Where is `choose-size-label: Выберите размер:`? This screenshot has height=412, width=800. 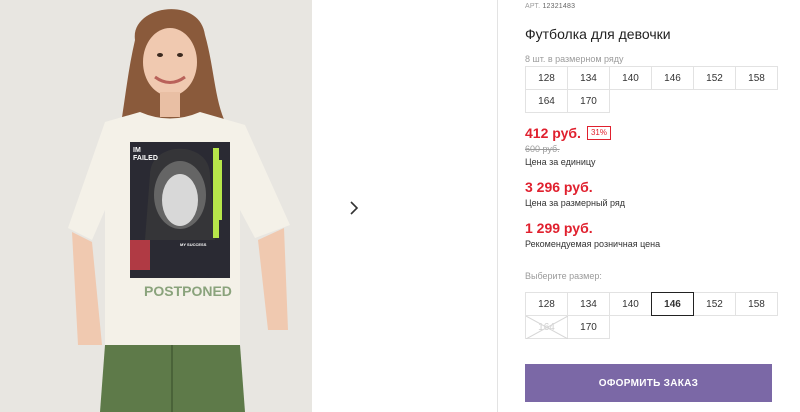 choose-size-label: Выберите размер: is located at coordinates (563, 276).